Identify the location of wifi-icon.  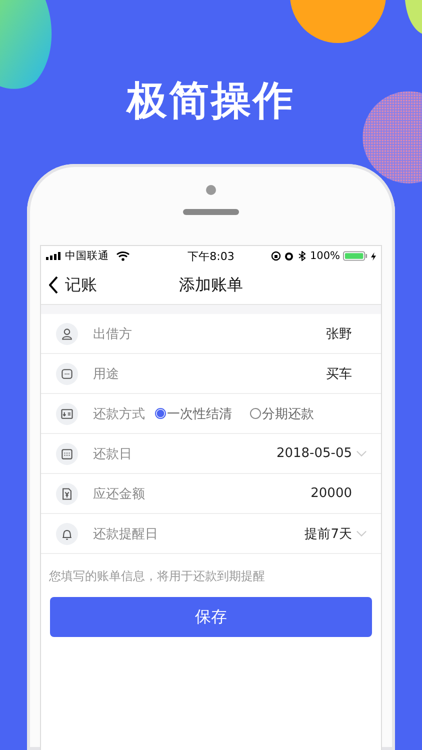
(123, 256).